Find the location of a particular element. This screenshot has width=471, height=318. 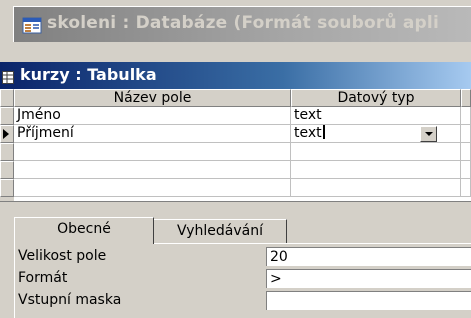

header-field-name: Název pole is located at coordinates (152, 98).